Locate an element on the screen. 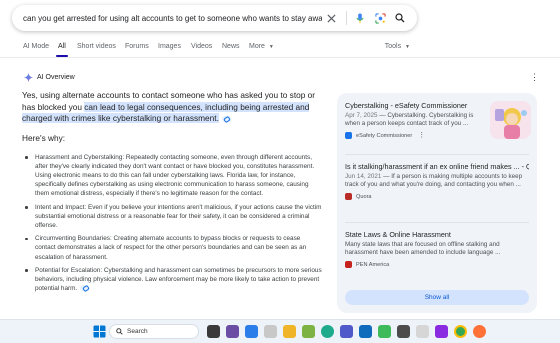 Image resolution: width=560 pixels, height=343 pixels. task-view-icon is located at coordinates (213, 331).